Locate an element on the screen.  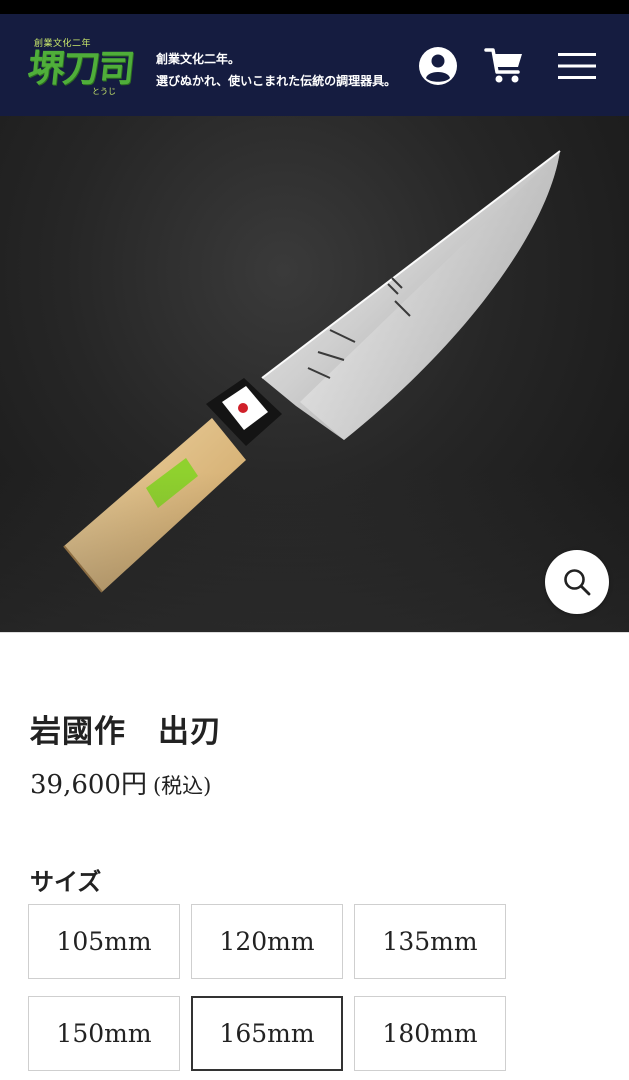
size-option-135mm: 135mm is located at coordinates (430, 941).